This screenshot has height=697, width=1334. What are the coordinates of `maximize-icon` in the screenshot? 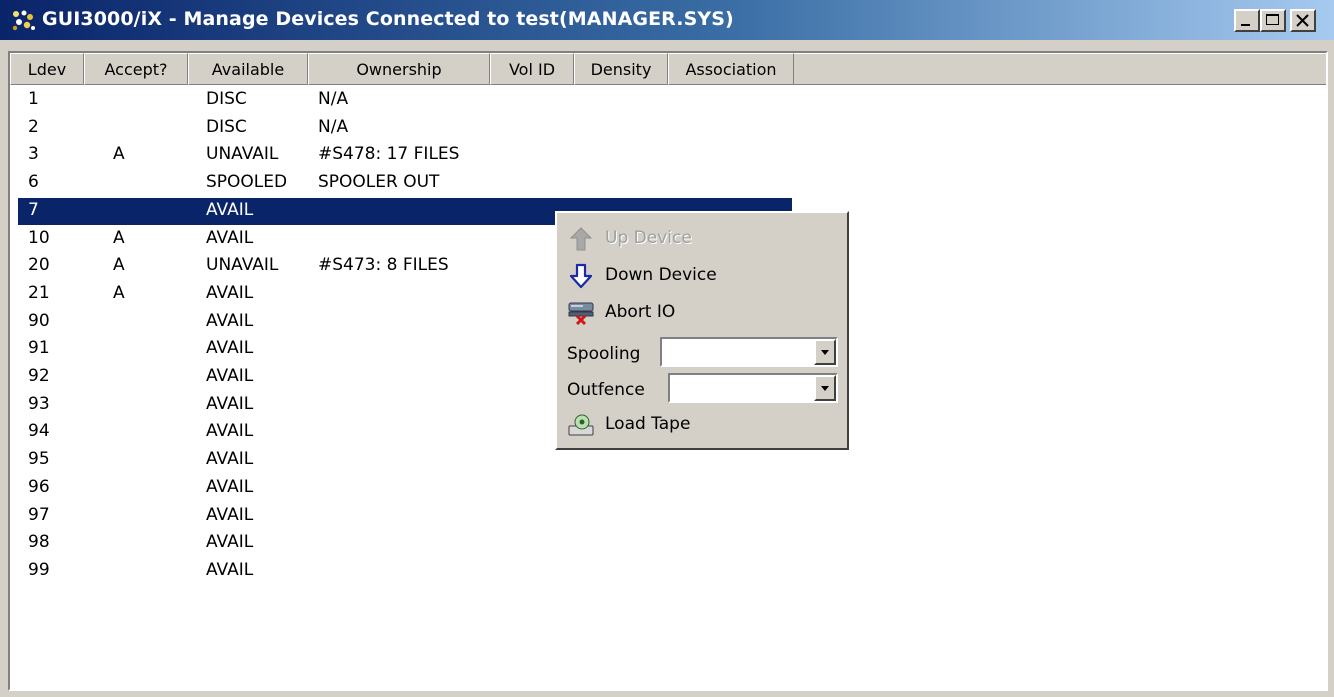 It's located at (1272, 19).